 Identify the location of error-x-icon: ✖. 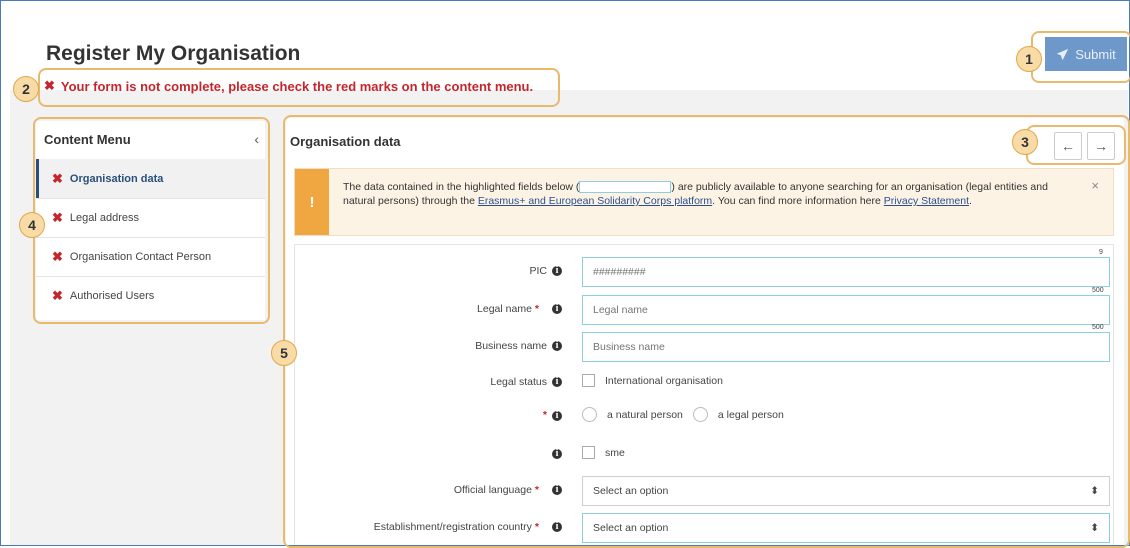
(49, 85).